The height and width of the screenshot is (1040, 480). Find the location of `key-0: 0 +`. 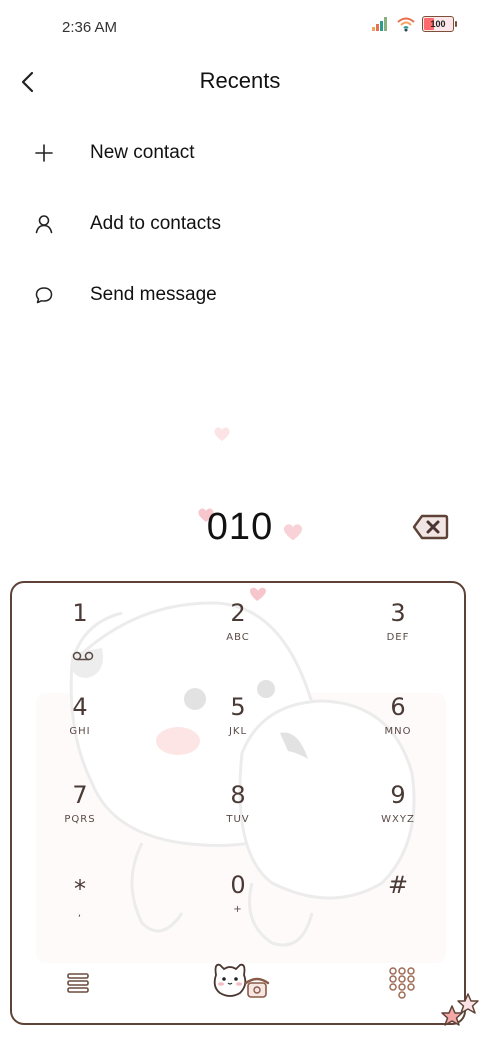

key-0: 0 + is located at coordinates (238, 907).